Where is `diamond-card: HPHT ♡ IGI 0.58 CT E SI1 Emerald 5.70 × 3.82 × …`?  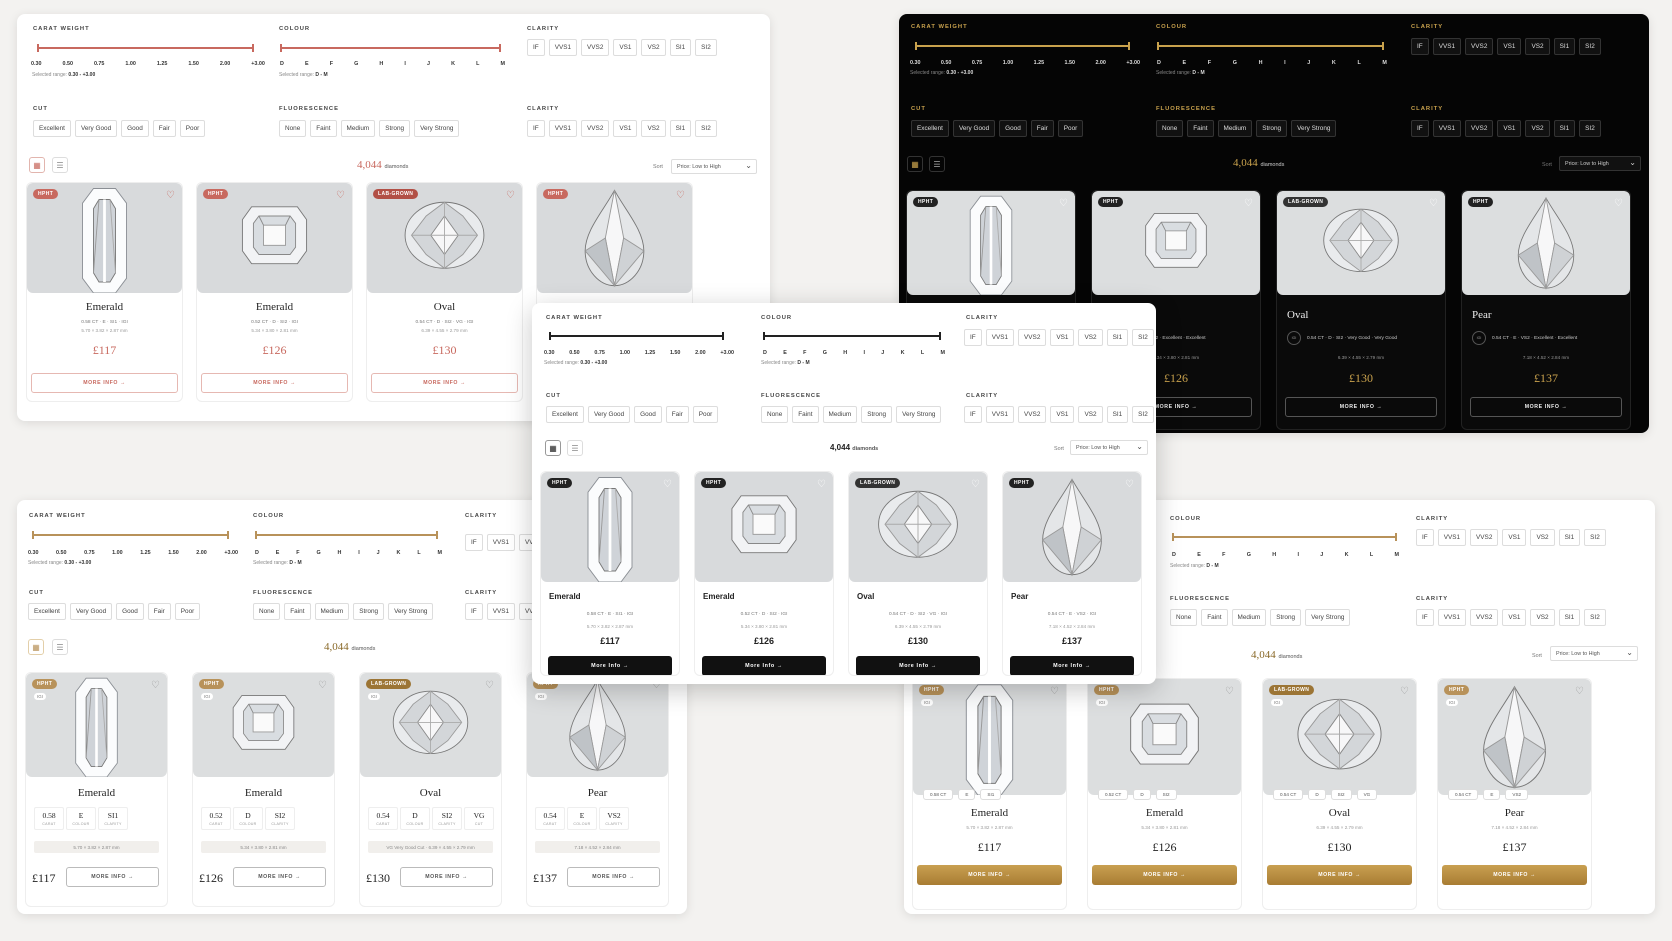
diamond-card: HPHT ♡ IGI 0.58 CT E SI1 Emerald 5.70 × 3.82 × … is located at coordinates (989, 794).